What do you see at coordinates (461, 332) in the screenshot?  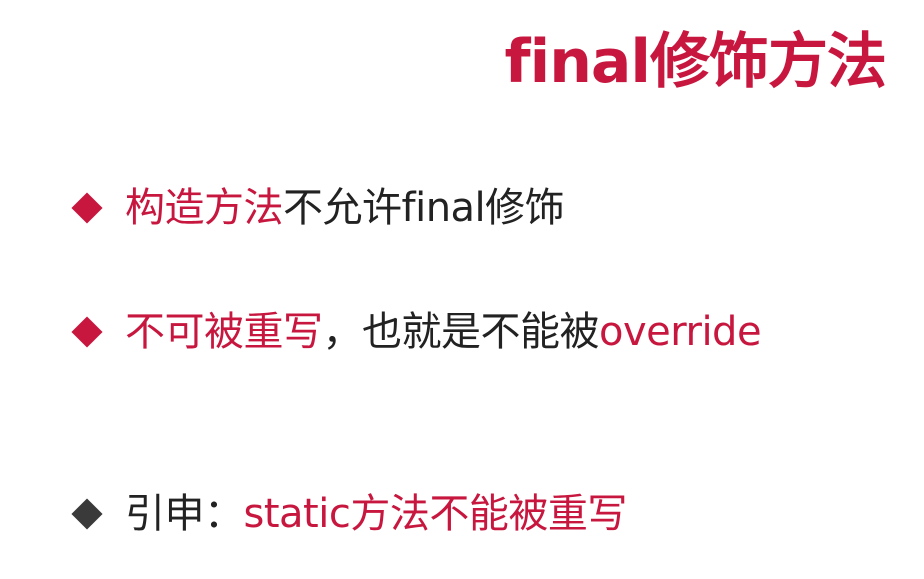 I see `bullet-middle: ，也就是不能被` at bounding box center [461, 332].